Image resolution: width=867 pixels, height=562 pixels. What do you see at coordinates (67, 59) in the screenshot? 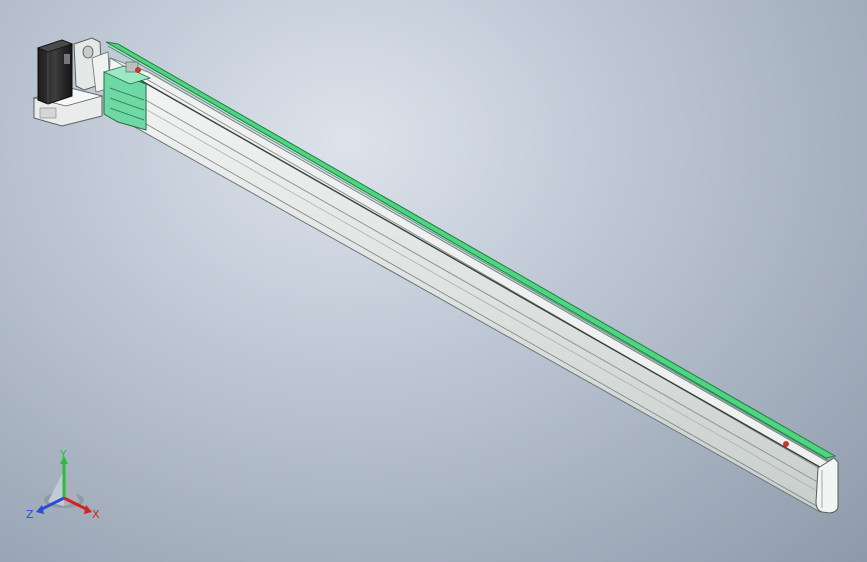
I see `motor-connector` at bounding box center [67, 59].